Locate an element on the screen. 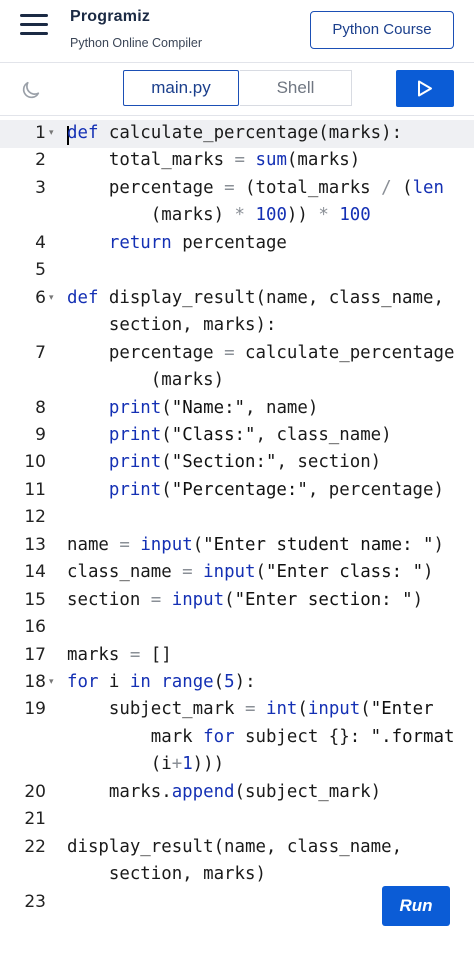 The image size is (474, 955). code-line: (i+1))) is located at coordinates (145, 764).